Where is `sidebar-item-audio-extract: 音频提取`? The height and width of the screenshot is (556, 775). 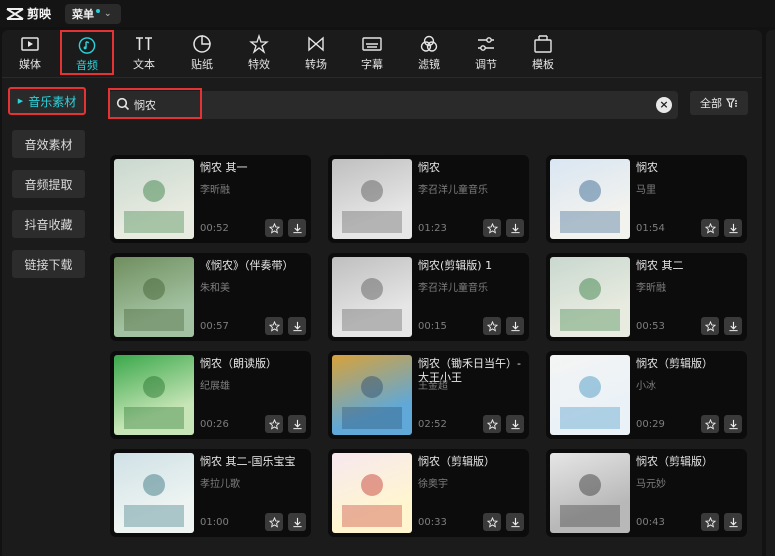
sidebar-item-audio-extract: 音频提取 is located at coordinates (48, 184).